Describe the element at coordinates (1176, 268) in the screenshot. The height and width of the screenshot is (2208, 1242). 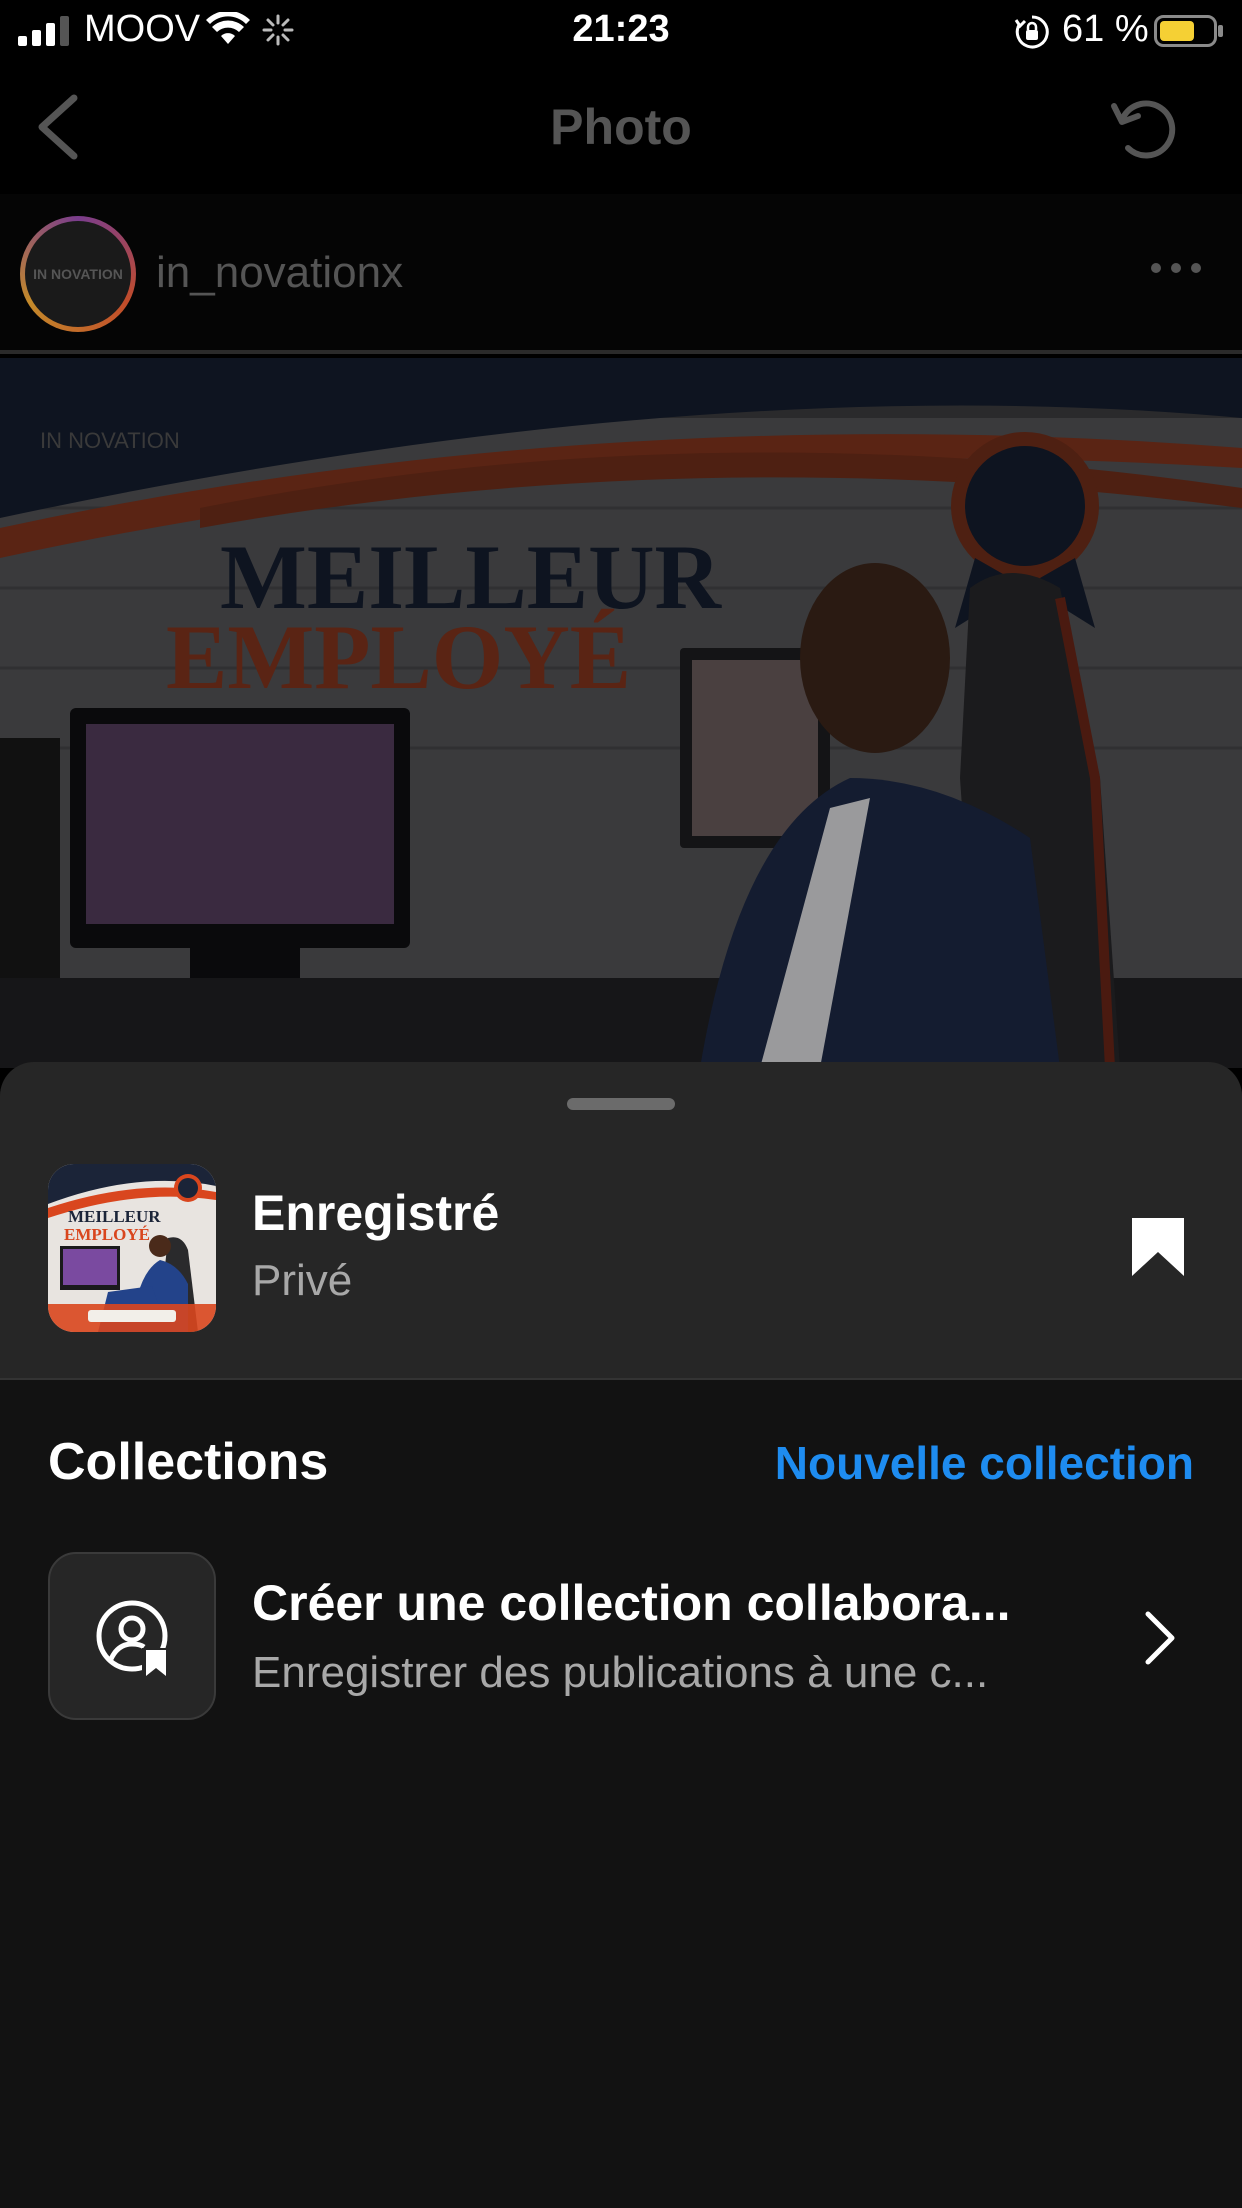
I see `more-dots-icon` at that location.